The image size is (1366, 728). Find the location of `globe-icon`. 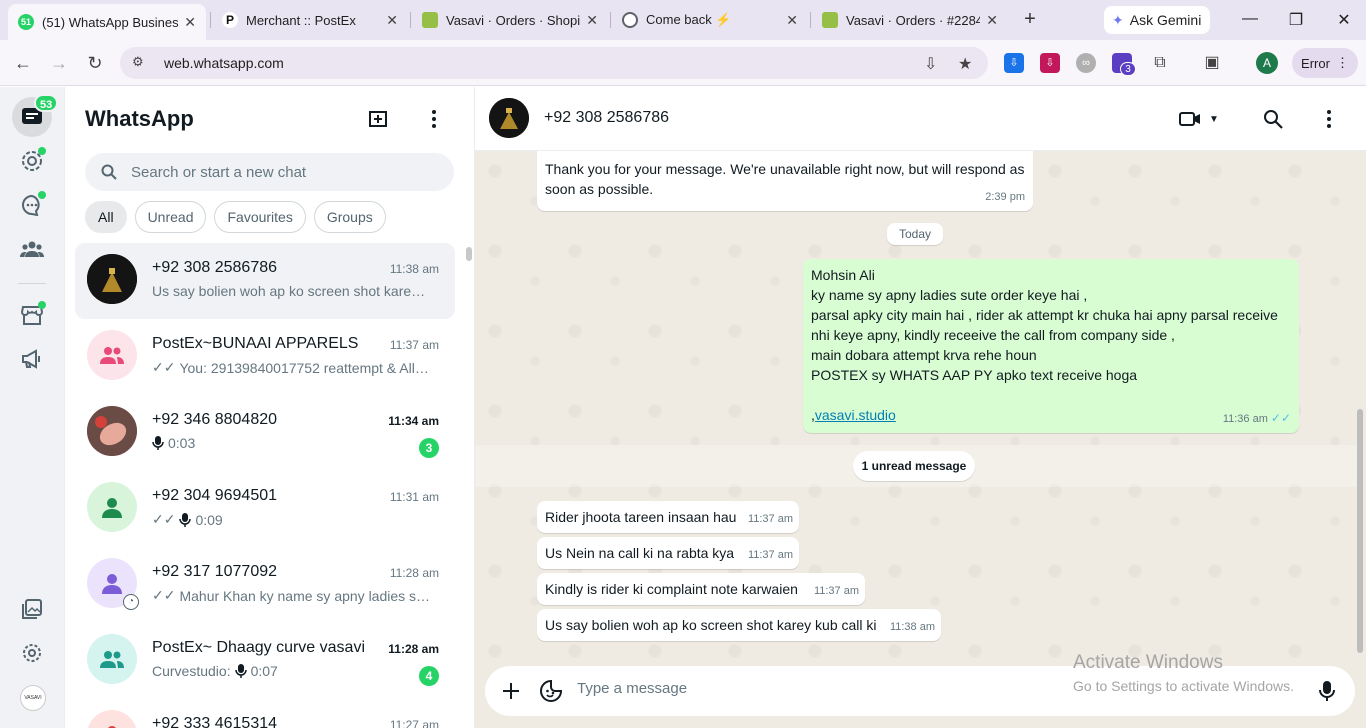

globe-icon is located at coordinates (630, 20).